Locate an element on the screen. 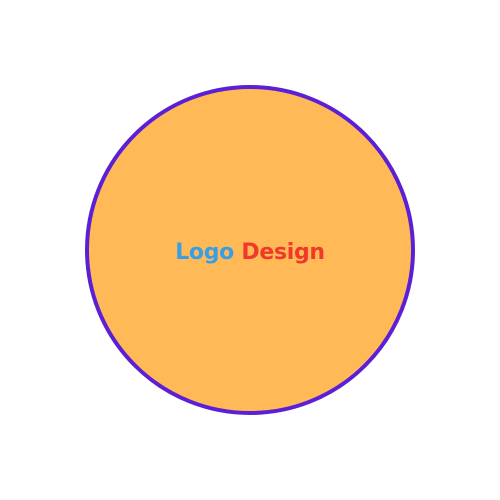 Image resolution: width=500 pixels, height=500 pixels. logo-word-1: Logo is located at coordinates (204, 252).